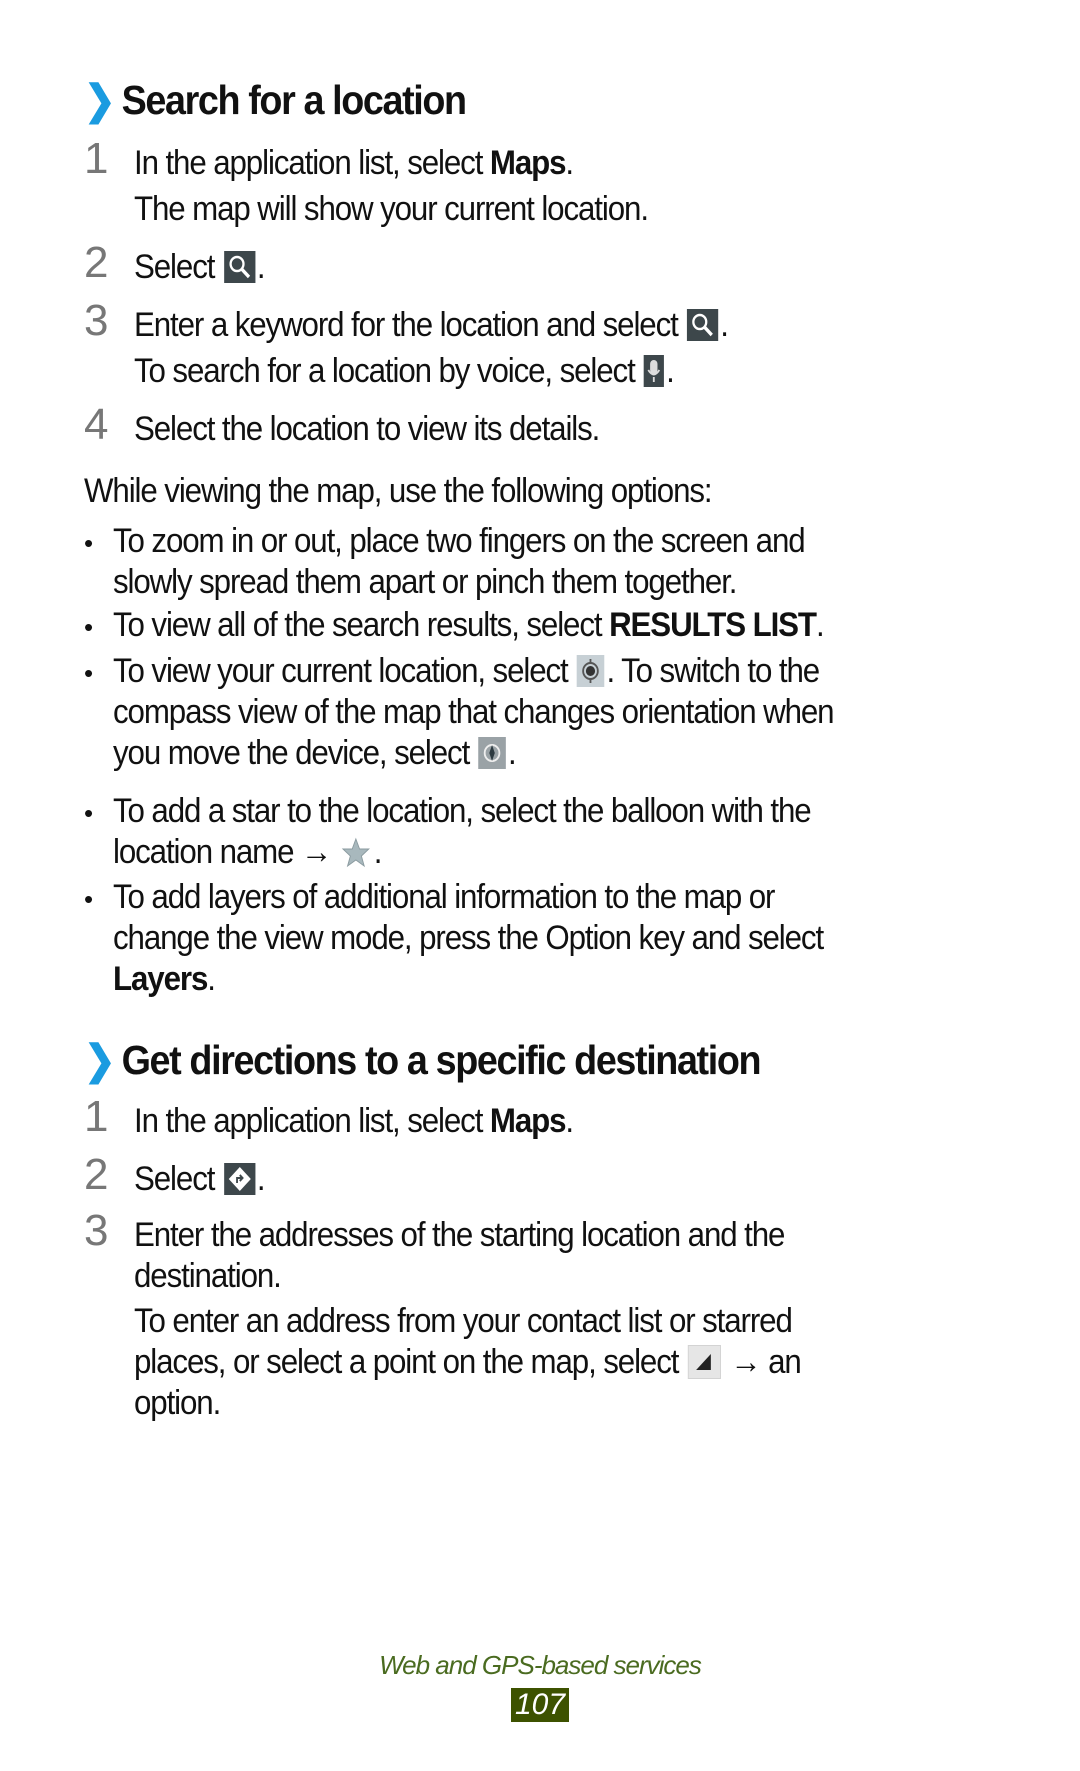 The height and width of the screenshot is (1771, 1080). What do you see at coordinates (356, 852) in the screenshot?
I see `star-icon` at bounding box center [356, 852].